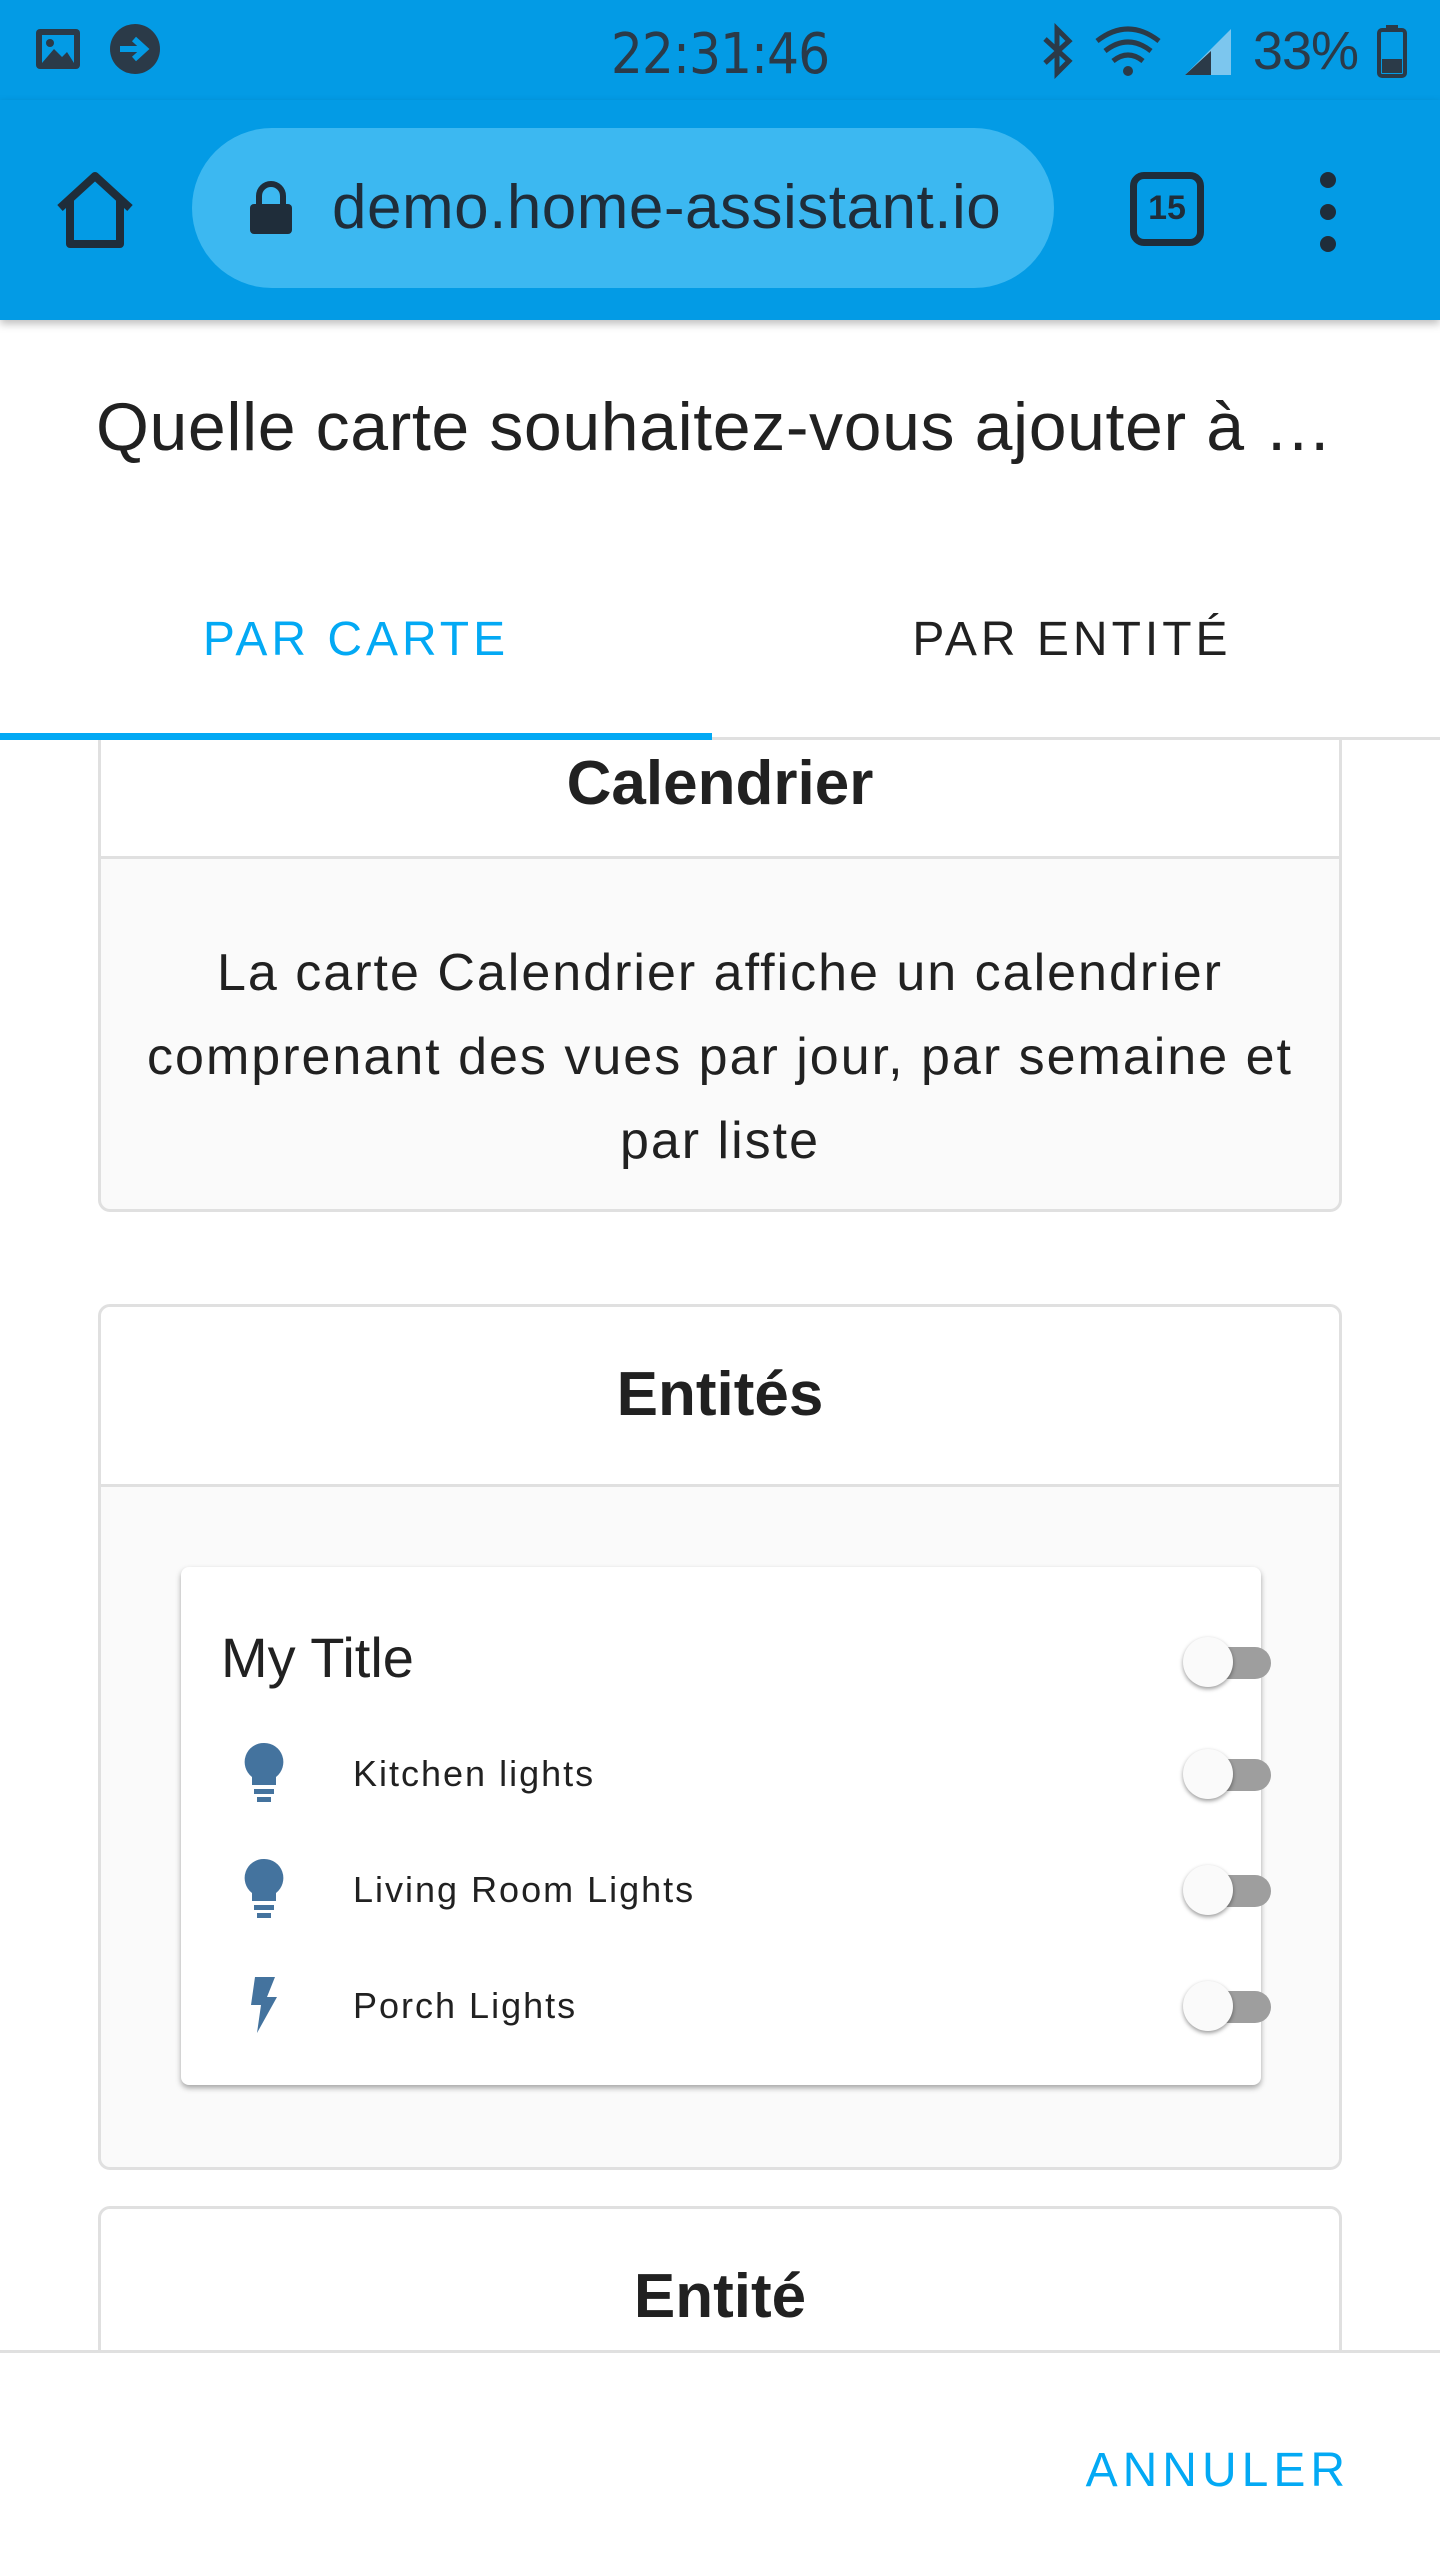 Image resolution: width=1440 pixels, height=2560 pixels. Describe the element at coordinates (317, 1657) in the screenshot. I see `entities-card-title: My Title` at that location.